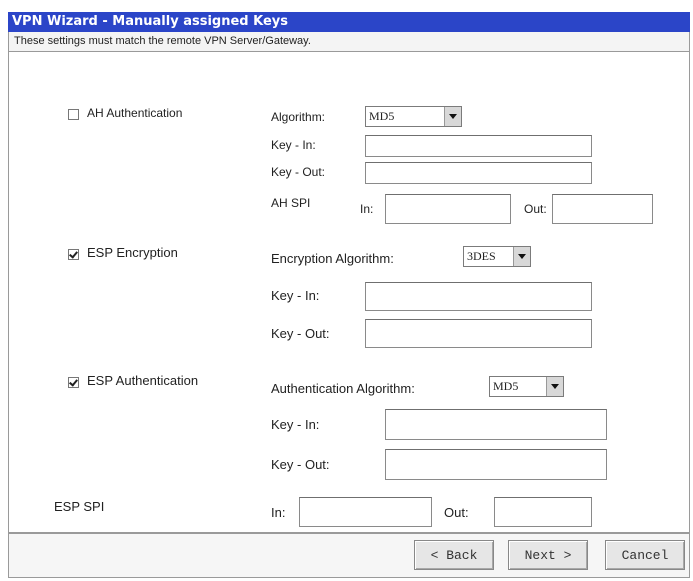 This screenshot has width=693, height=581. I want to click on esp-spi-in-field, so click(365, 512).